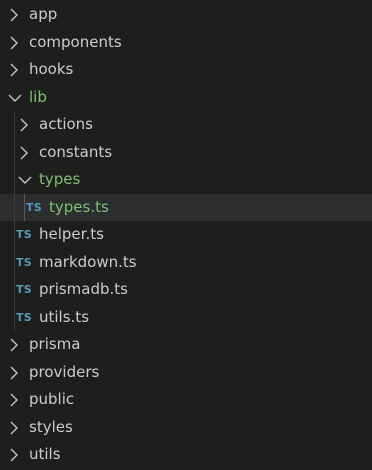  Describe the element at coordinates (186, 400) in the screenshot. I see `tree-folder-public: public` at that location.